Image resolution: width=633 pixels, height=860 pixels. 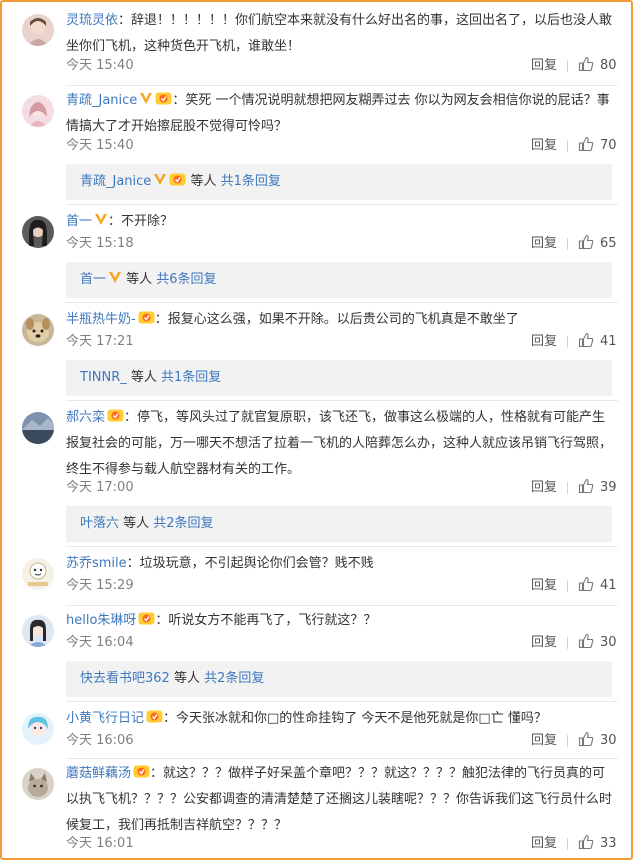 I want to click on comment-time: 今天 16:01, so click(x=100, y=843).